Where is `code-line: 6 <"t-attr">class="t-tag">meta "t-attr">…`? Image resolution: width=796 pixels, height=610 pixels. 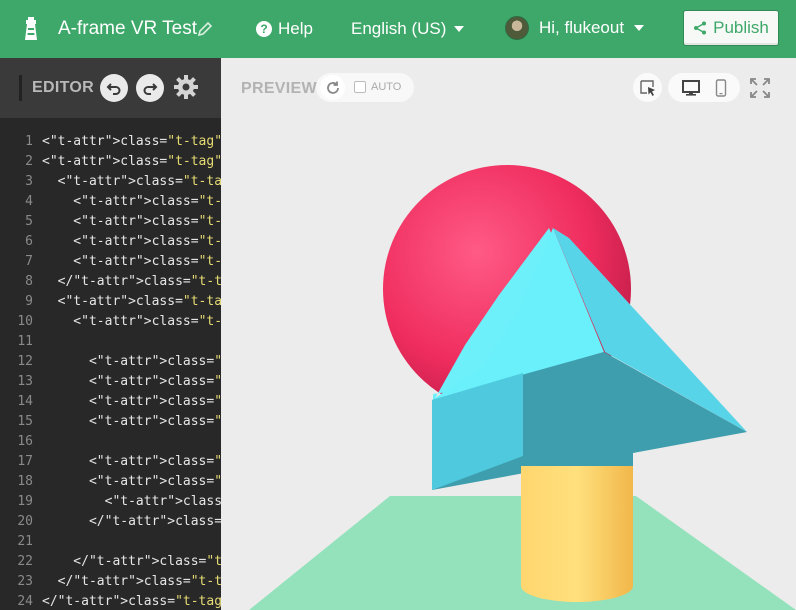
code-line: 6 <"t-attr">class="t-tag">meta "t-attr">… is located at coordinates (110, 242).